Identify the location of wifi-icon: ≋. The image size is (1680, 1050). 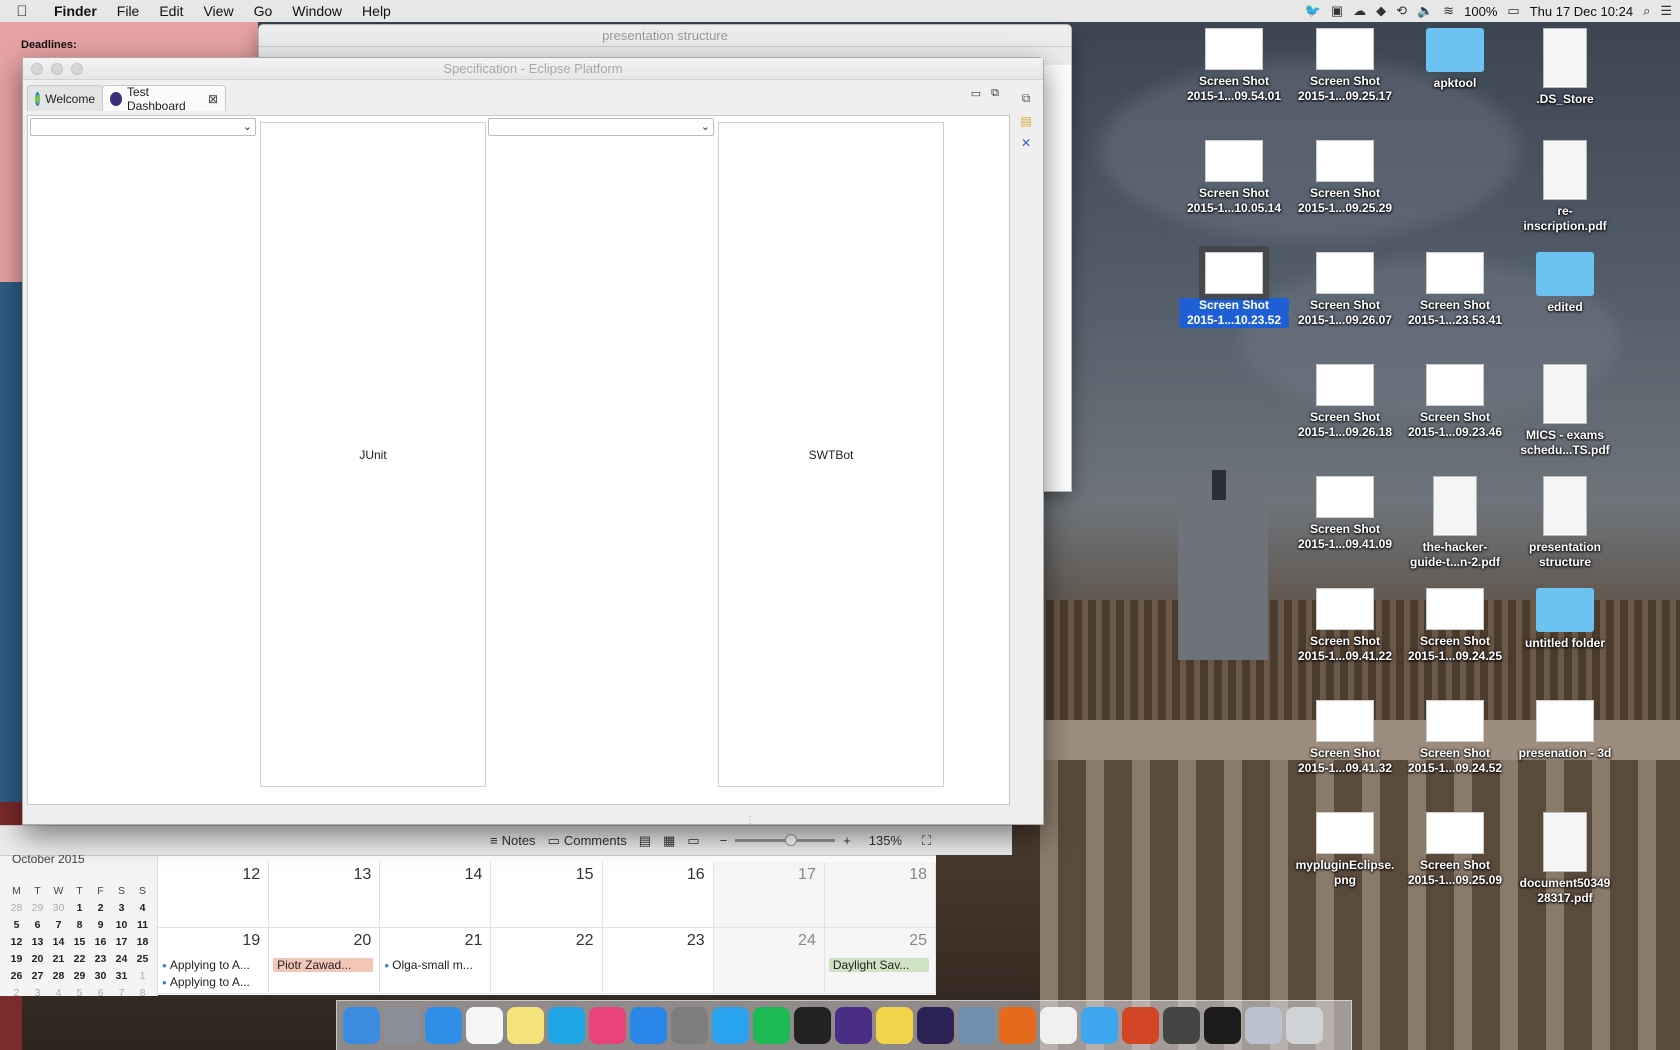
(1448, 11).